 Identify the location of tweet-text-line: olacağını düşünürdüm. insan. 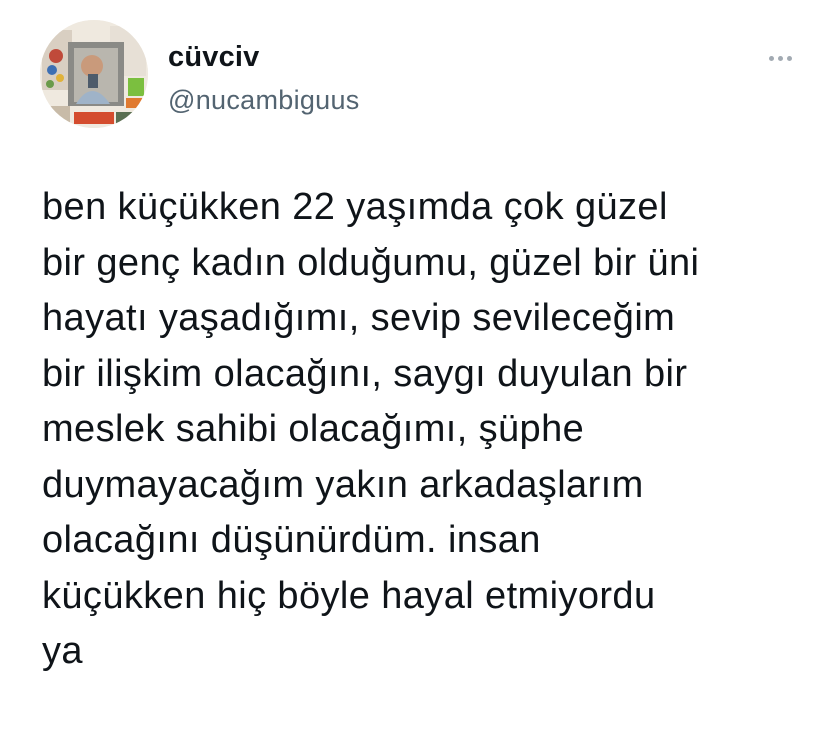
(291, 540).